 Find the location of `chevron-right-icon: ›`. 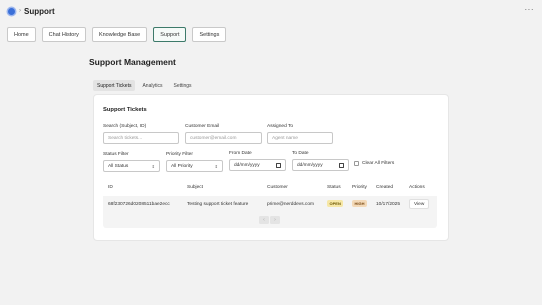

chevron-right-icon: › is located at coordinates (20, 11).